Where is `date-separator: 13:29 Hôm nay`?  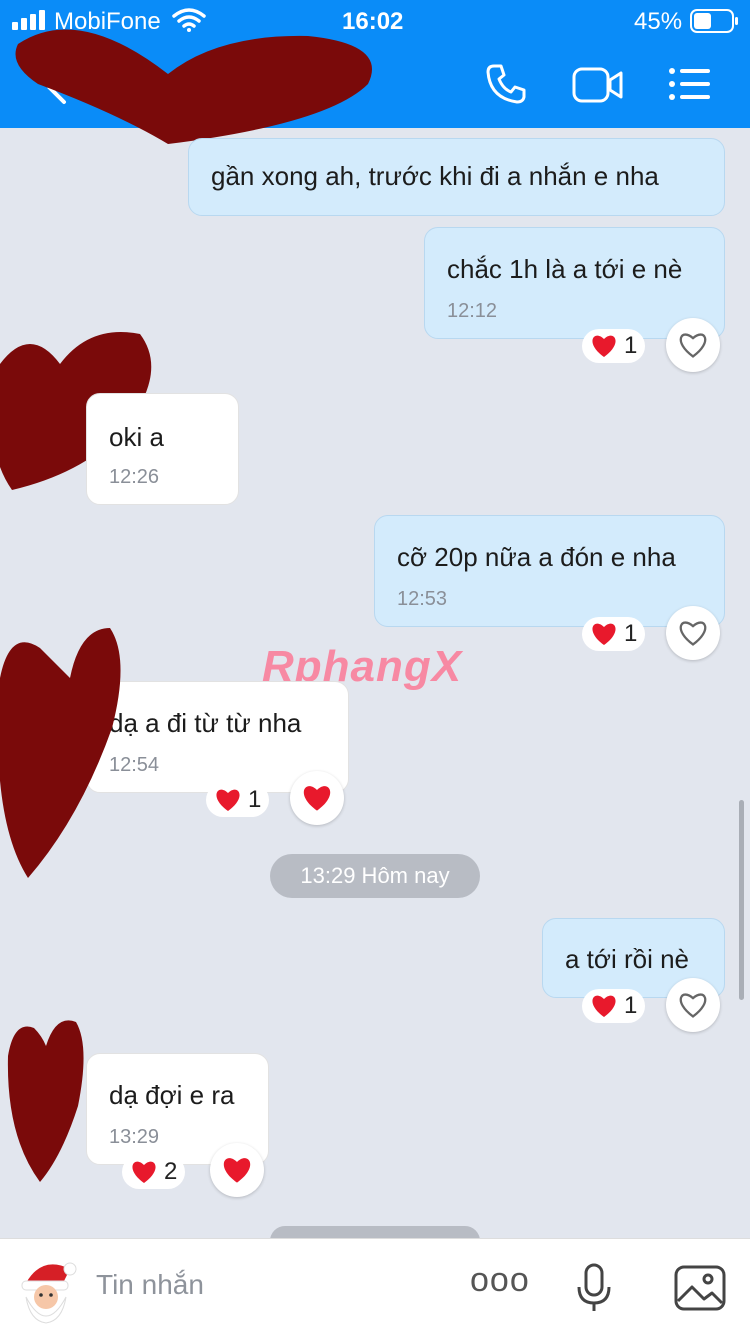
date-separator: 13:29 Hôm nay is located at coordinates (375, 876).